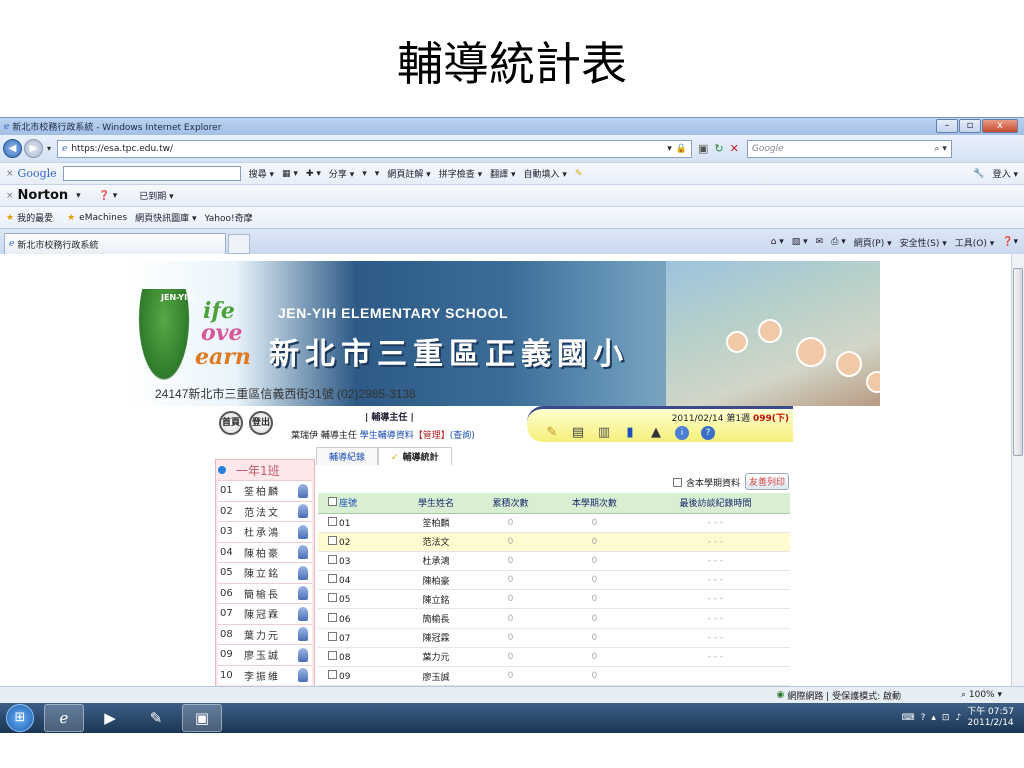 This screenshot has width=1024, height=768. What do you see at coordinates (978, 174) in the screenshot?
I see `wrench-icon: 🔧` at bounding box center [978, 174].